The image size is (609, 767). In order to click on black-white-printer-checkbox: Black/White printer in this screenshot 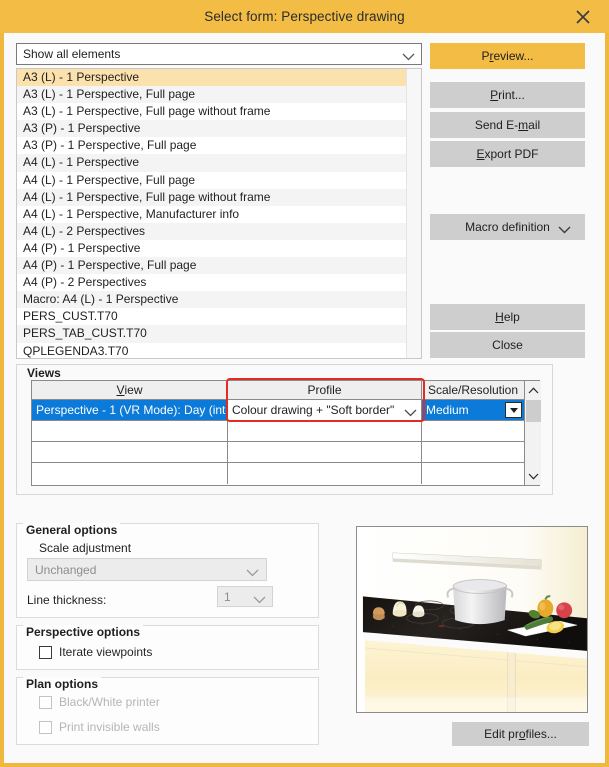, I will do `click(99, 702)`.